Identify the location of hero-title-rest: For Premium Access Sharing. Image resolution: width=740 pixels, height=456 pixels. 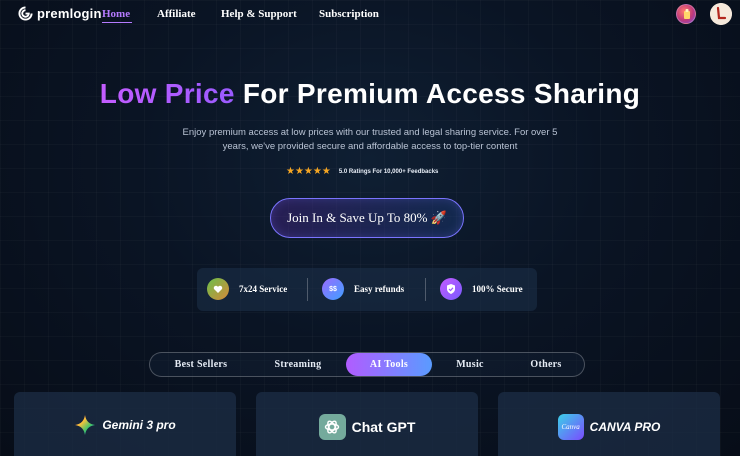
(437, 93).